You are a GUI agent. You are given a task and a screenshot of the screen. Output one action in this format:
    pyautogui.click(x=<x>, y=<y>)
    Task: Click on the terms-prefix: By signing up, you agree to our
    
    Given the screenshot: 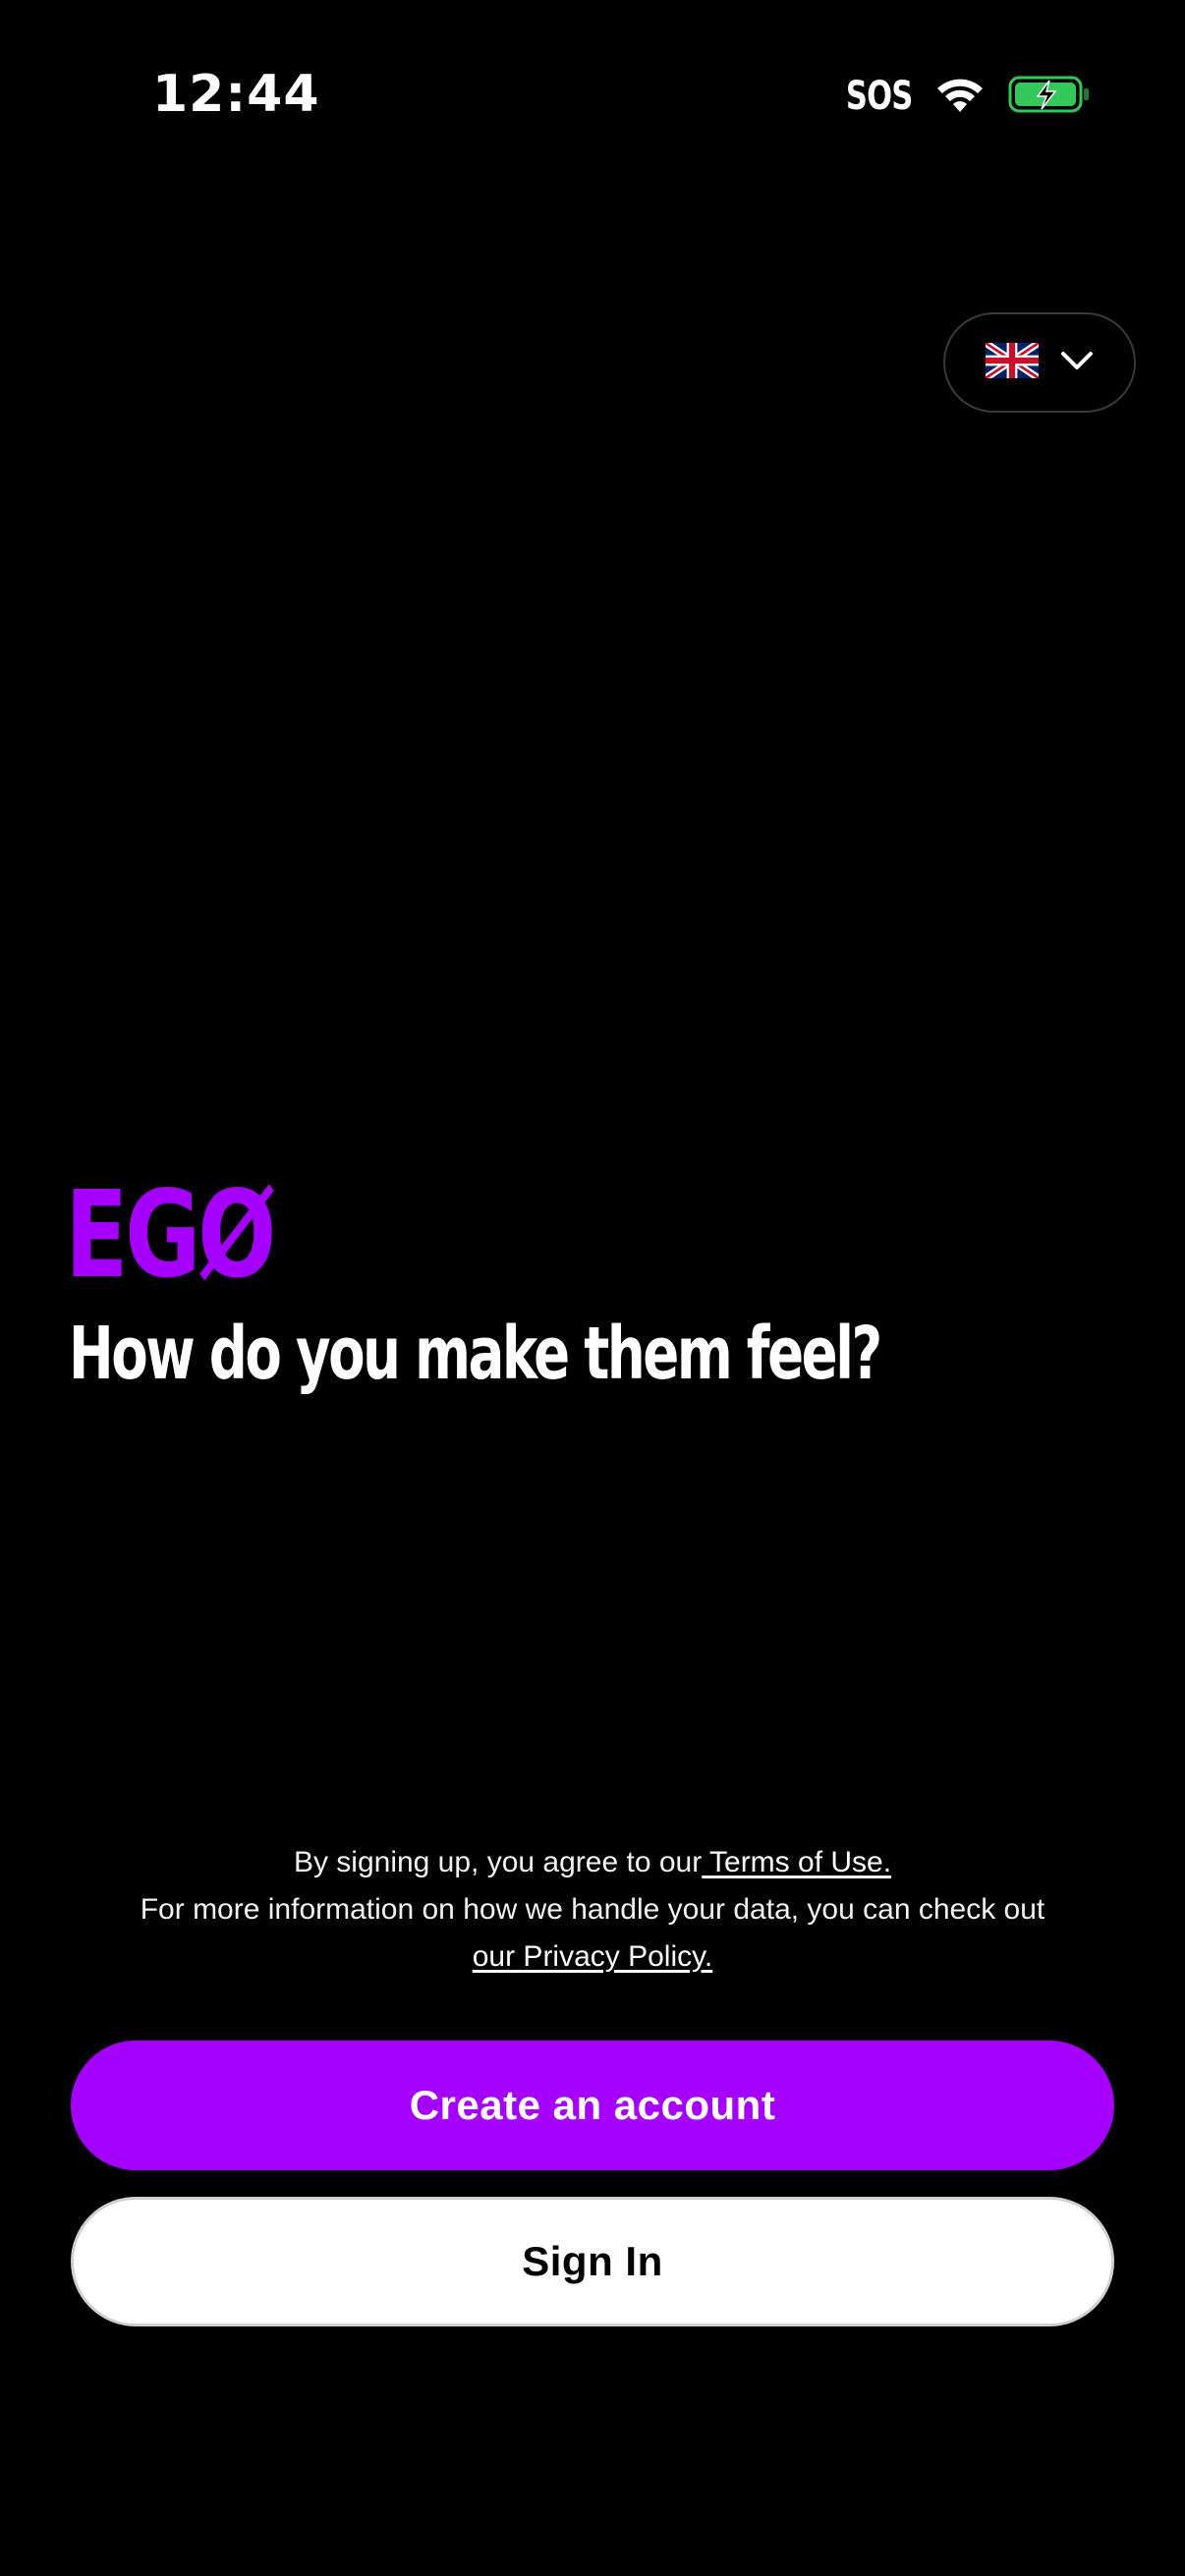 What is the action you would take?
    pyautogui.click(x=498, y=1862)
    